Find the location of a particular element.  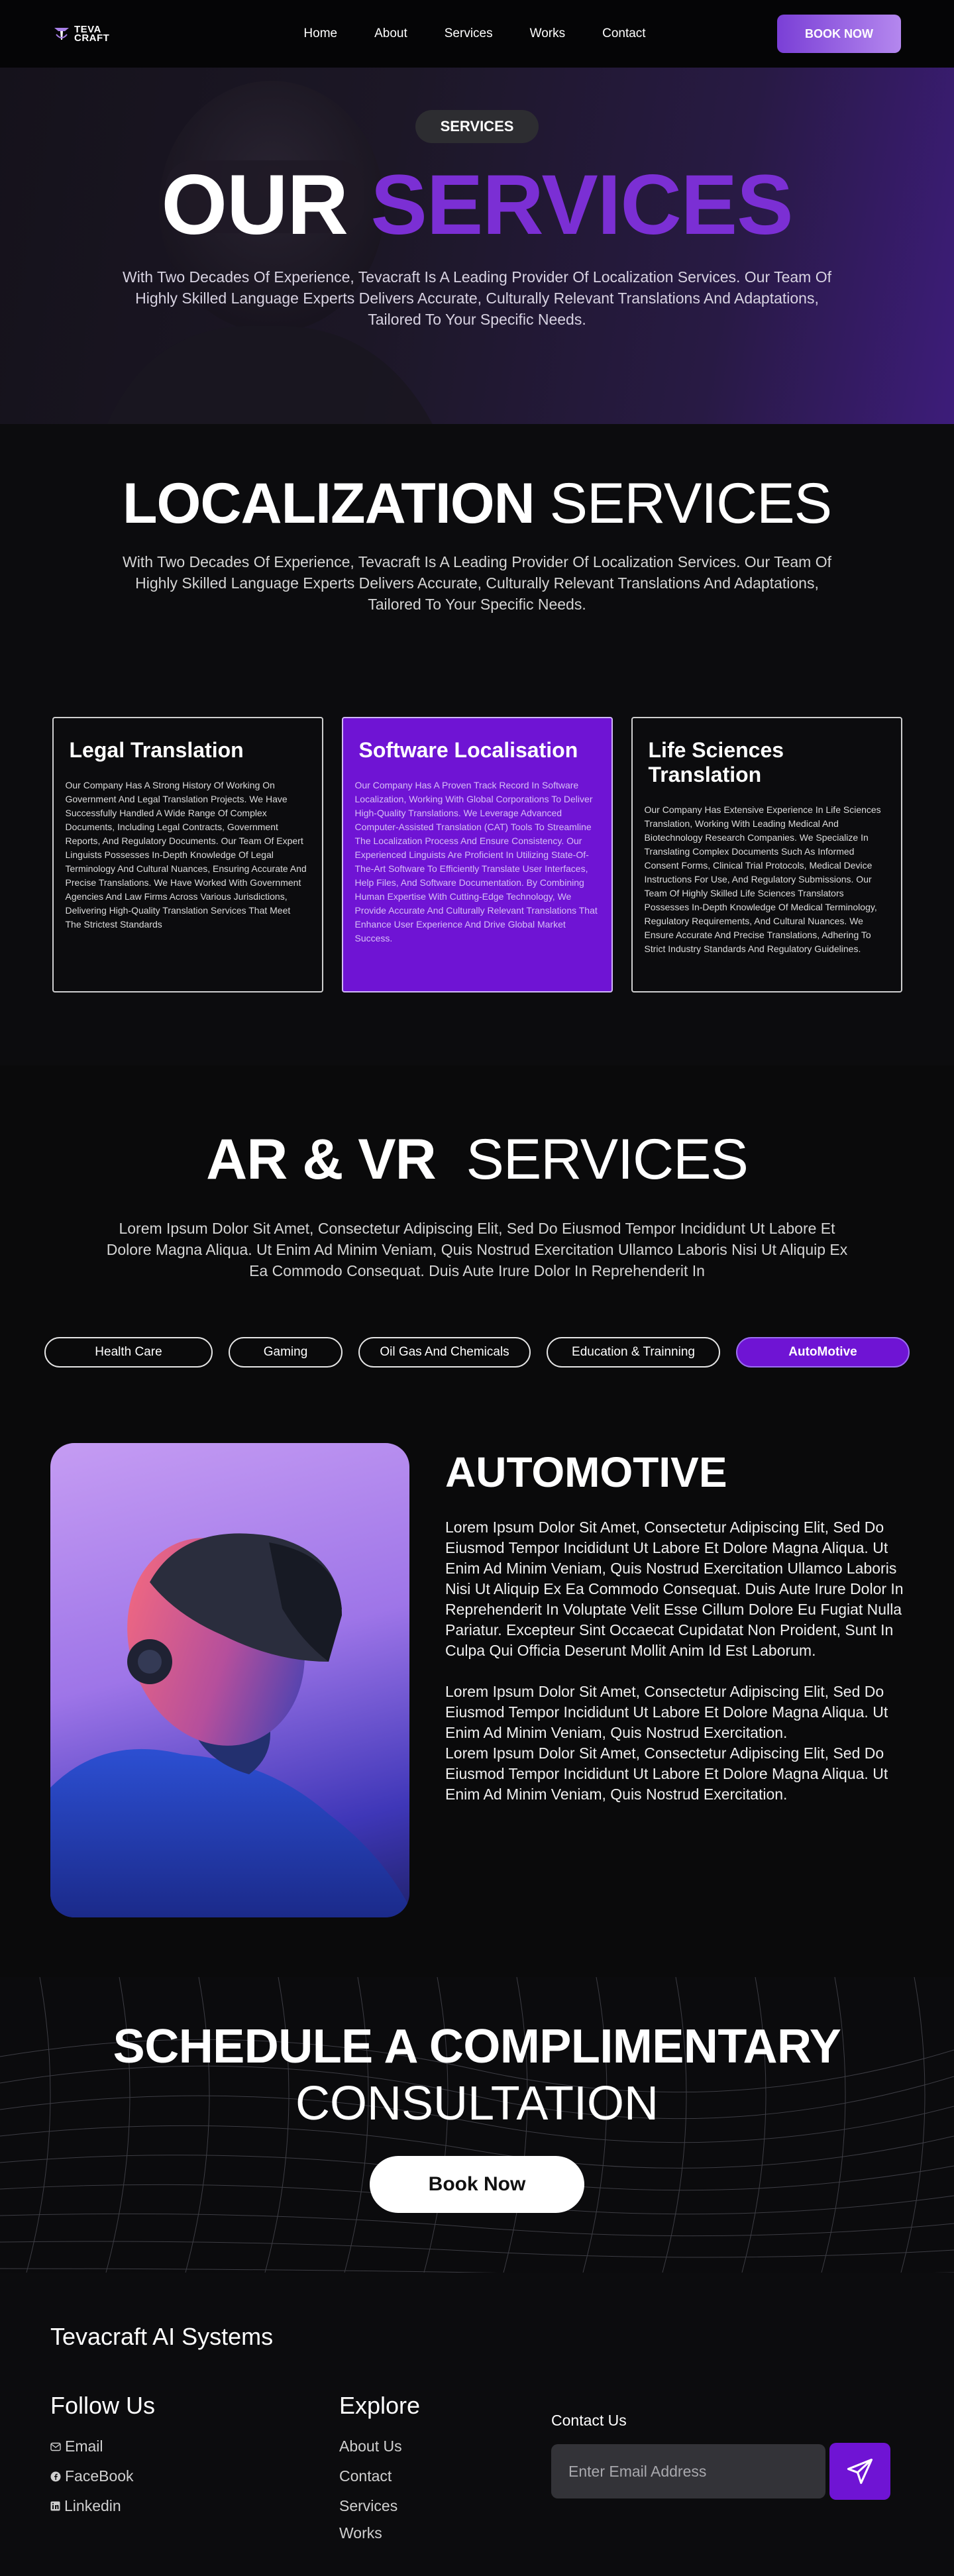

arvr-title-light: SERVICES is located at coordinates (607, 1159).